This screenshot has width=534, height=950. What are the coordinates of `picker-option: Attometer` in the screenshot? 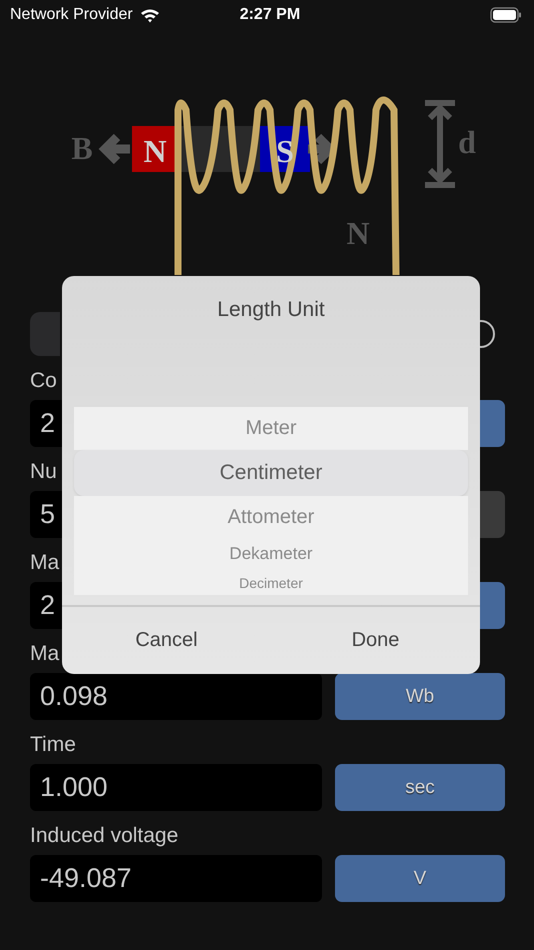 It's located at (271, 517).